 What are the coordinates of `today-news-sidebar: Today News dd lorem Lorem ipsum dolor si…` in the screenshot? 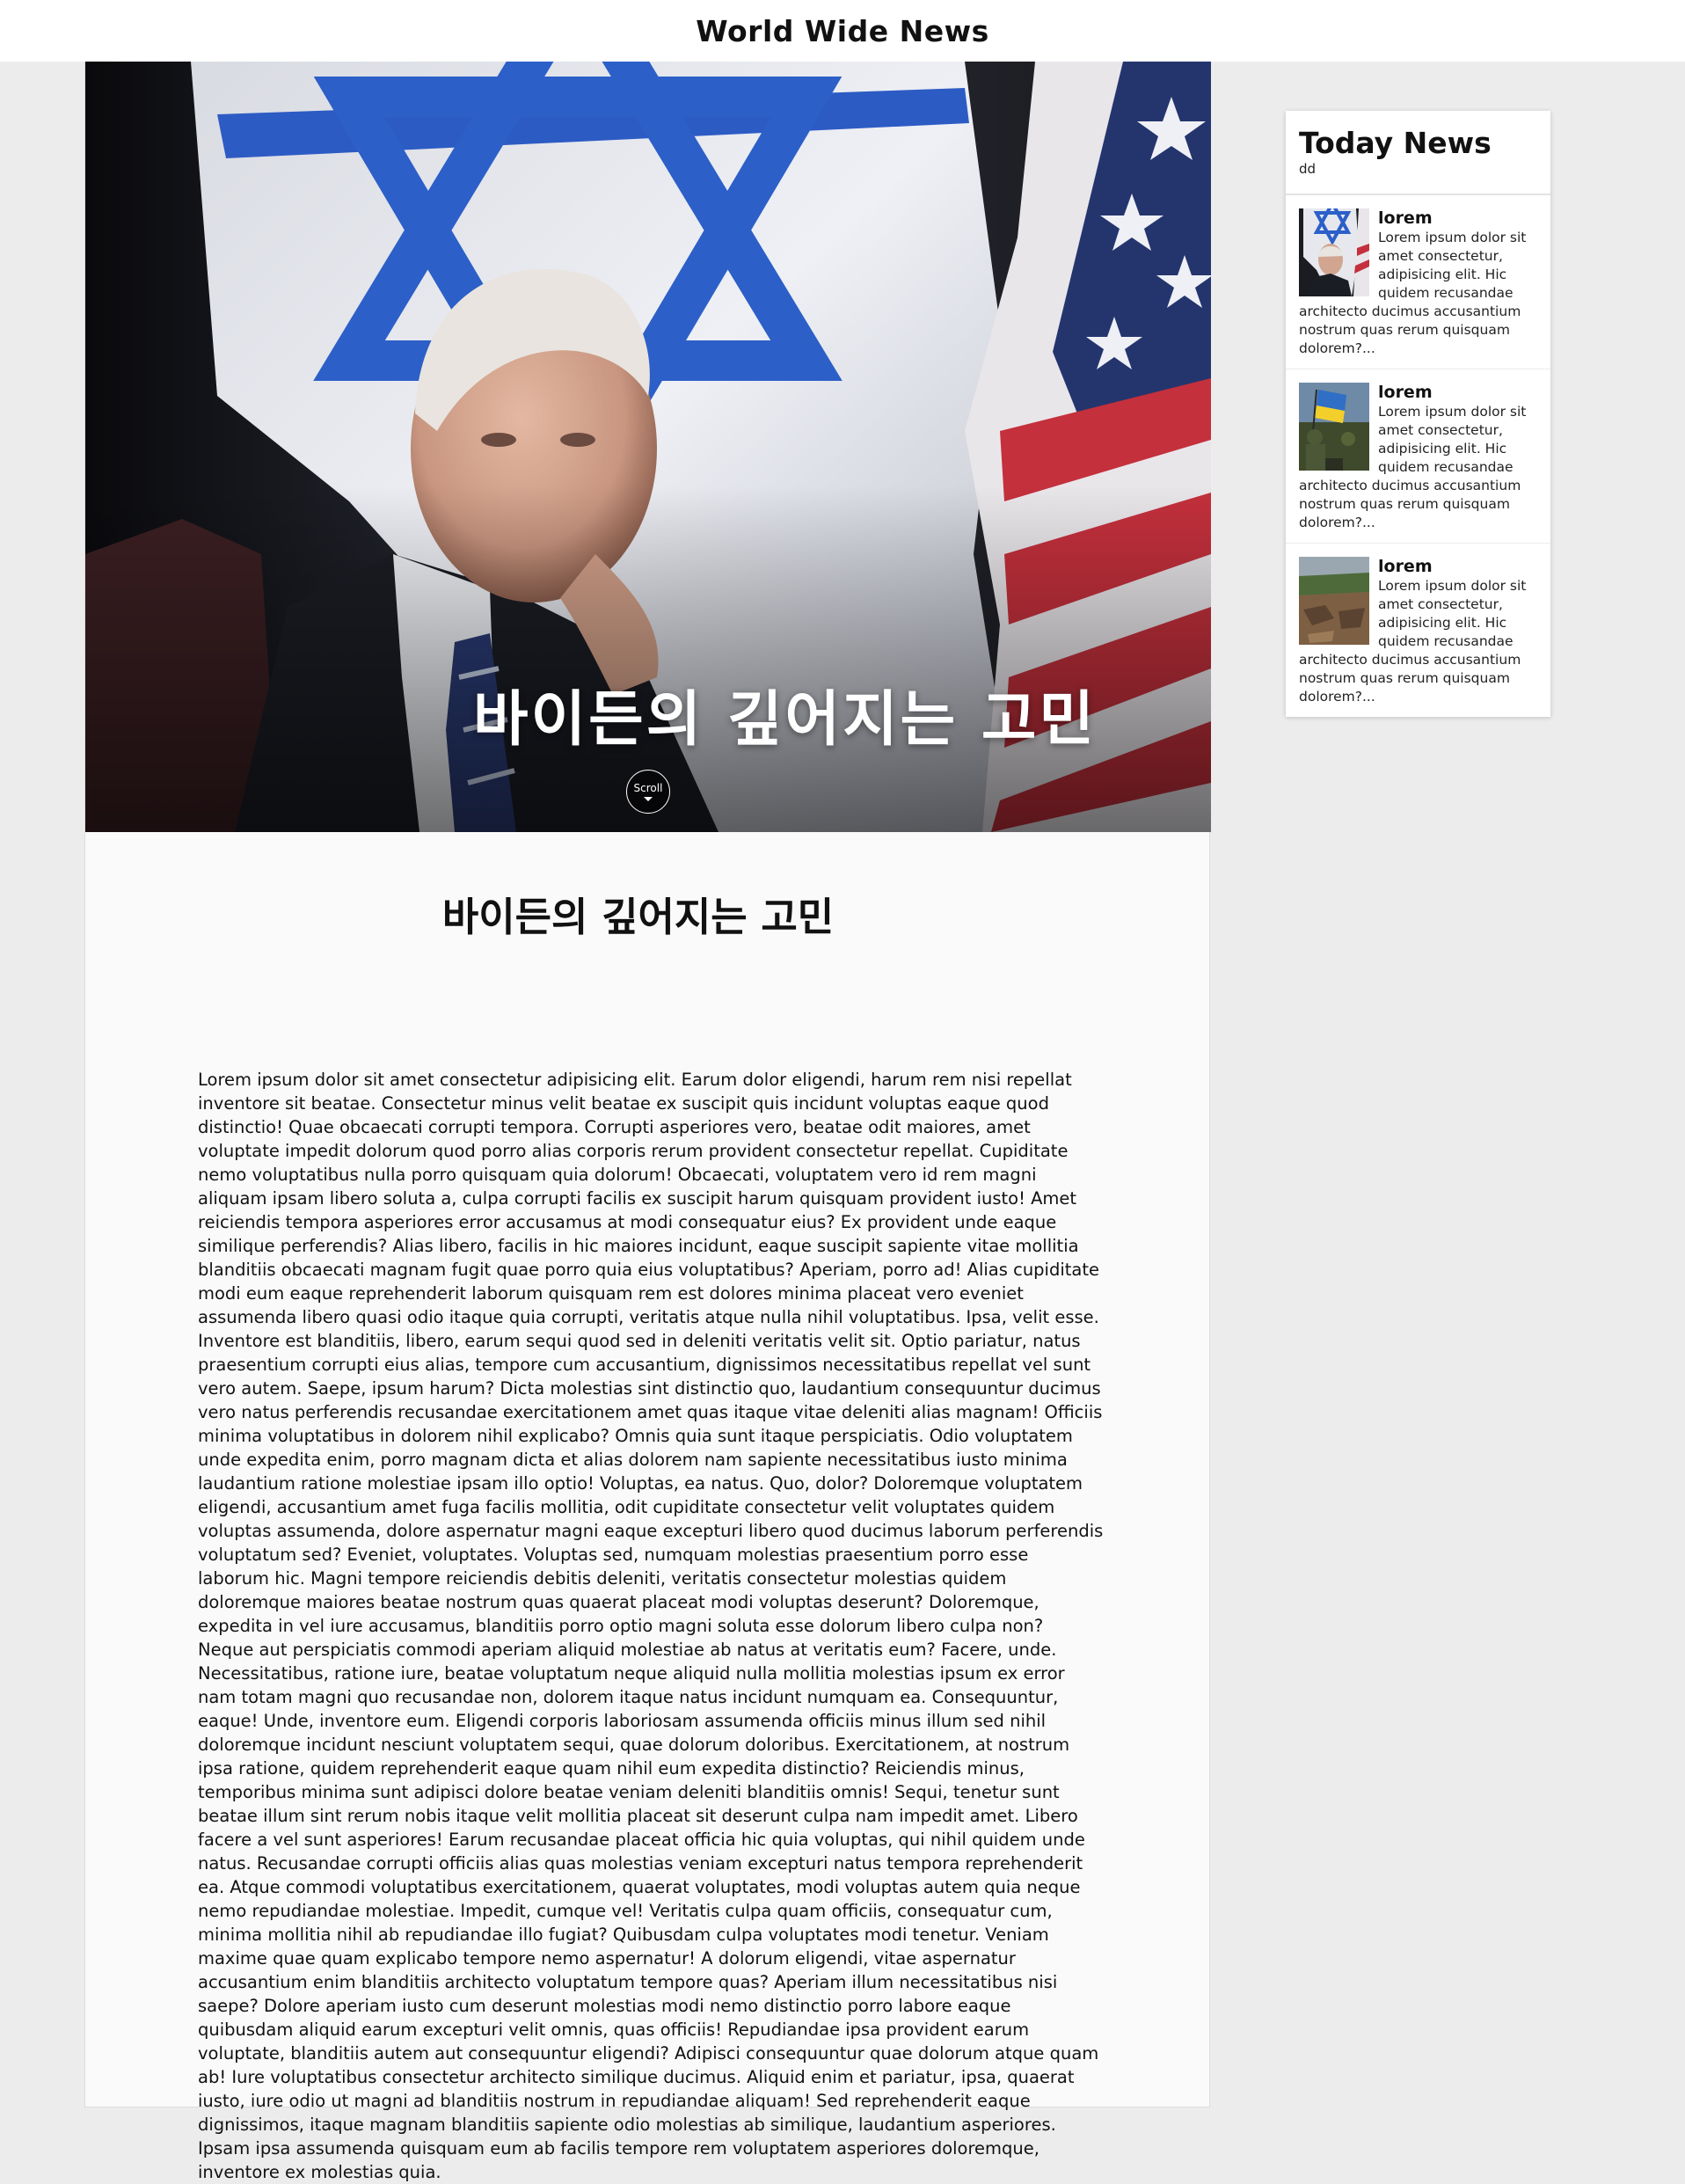 It's located at (1418, 414).